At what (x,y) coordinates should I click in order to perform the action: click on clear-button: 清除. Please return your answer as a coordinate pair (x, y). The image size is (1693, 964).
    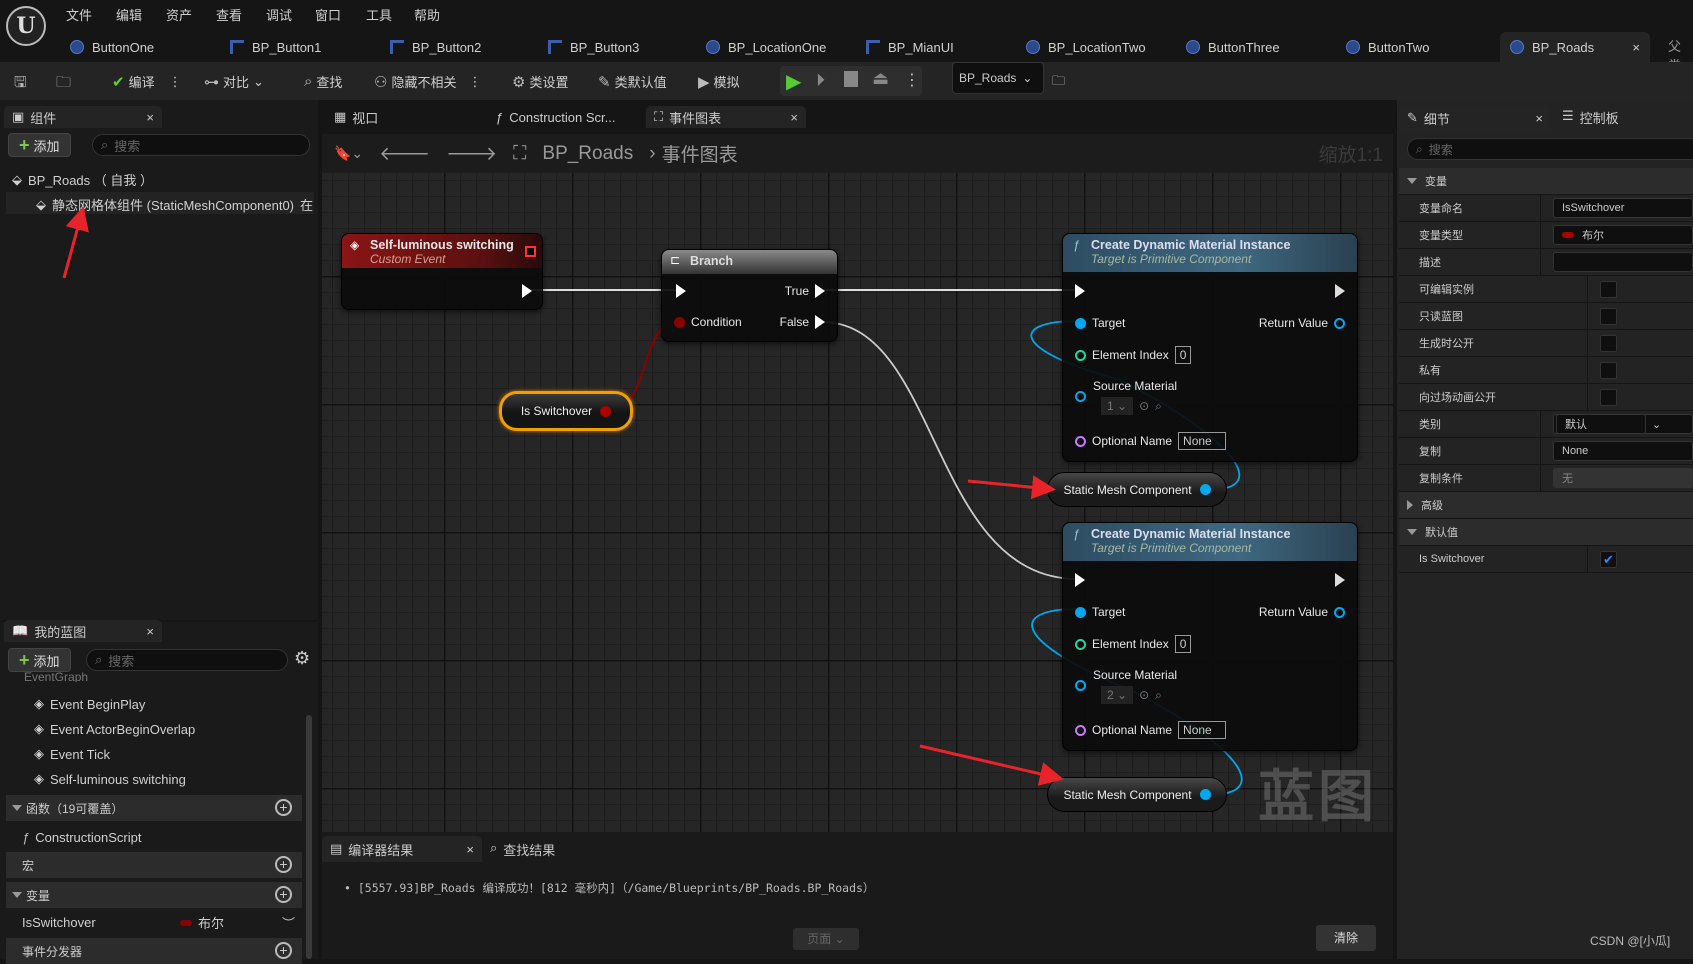
    Looking at the image, I should click on (1346, 938).